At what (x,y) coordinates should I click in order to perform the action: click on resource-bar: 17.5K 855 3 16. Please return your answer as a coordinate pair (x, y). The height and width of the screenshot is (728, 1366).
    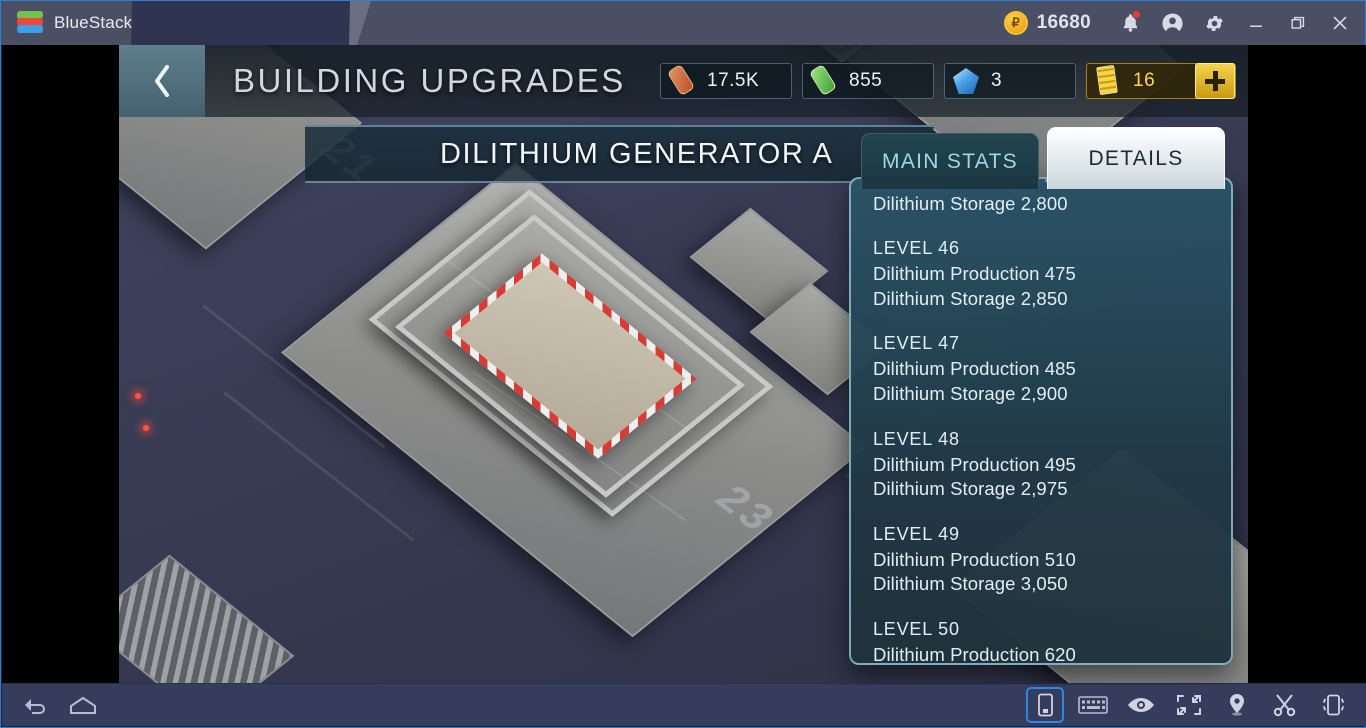
    Looking at the image, I should click on (954, 81).